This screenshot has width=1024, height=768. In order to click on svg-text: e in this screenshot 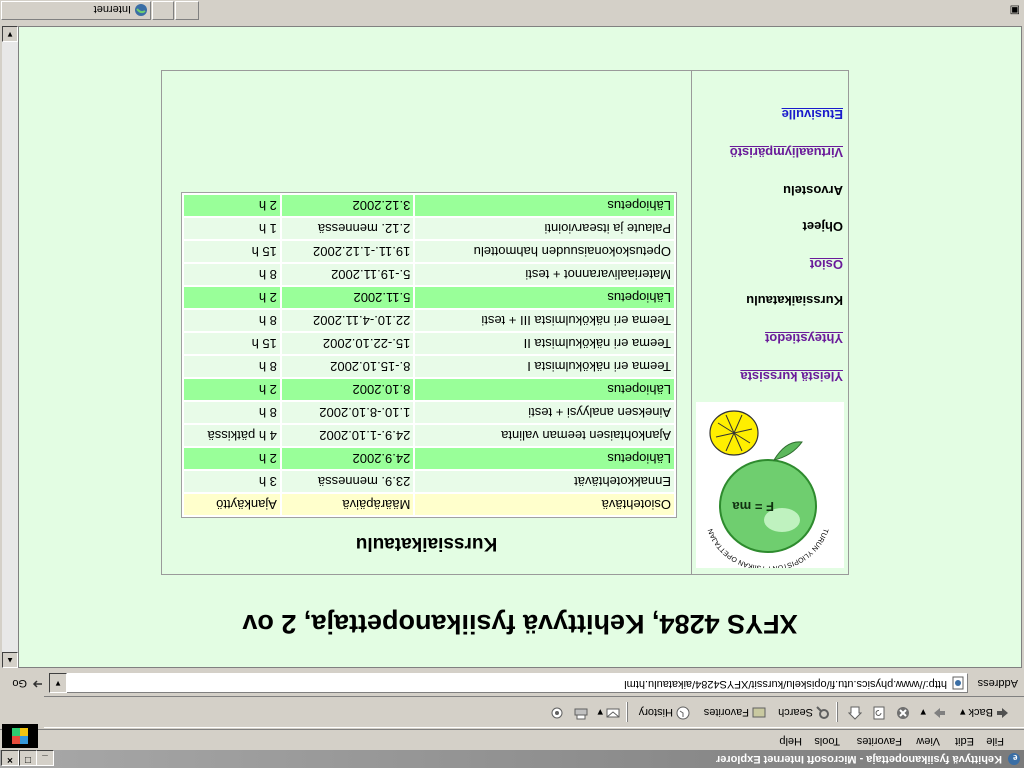, I will do `click(1015, 757)`.